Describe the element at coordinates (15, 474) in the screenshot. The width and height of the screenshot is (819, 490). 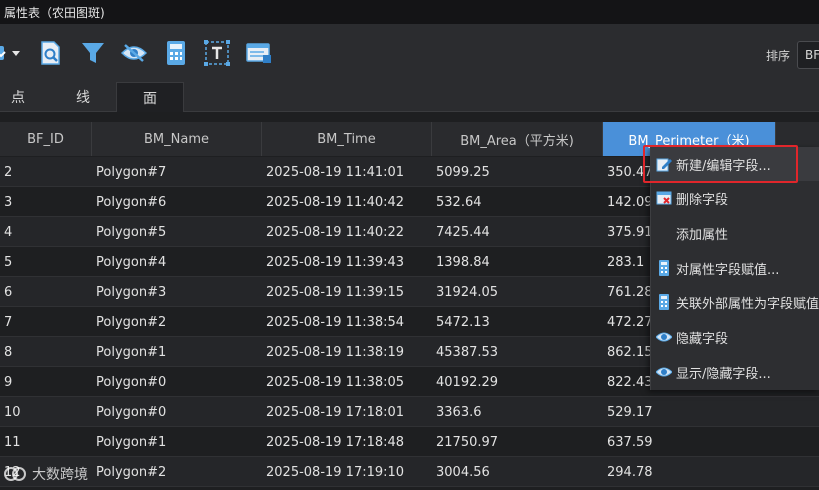
I see `watermark-logo-icon` at that location.